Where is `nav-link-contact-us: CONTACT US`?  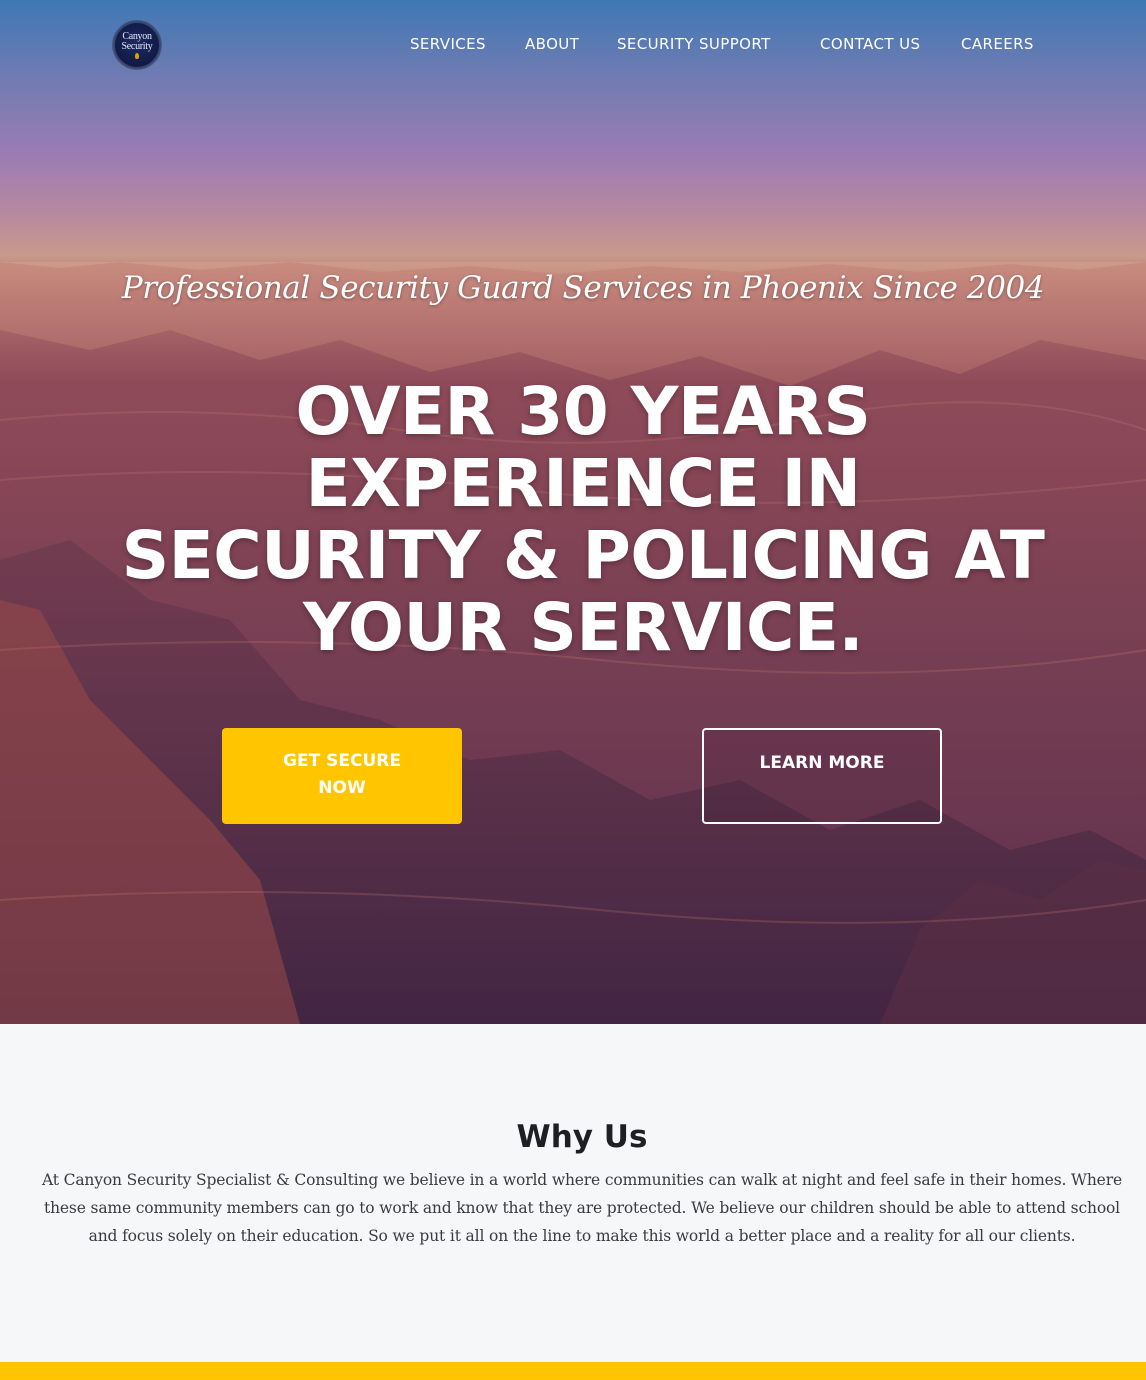 nav-link-contact-us: CONTACT US is located at coordinates (870, 44).